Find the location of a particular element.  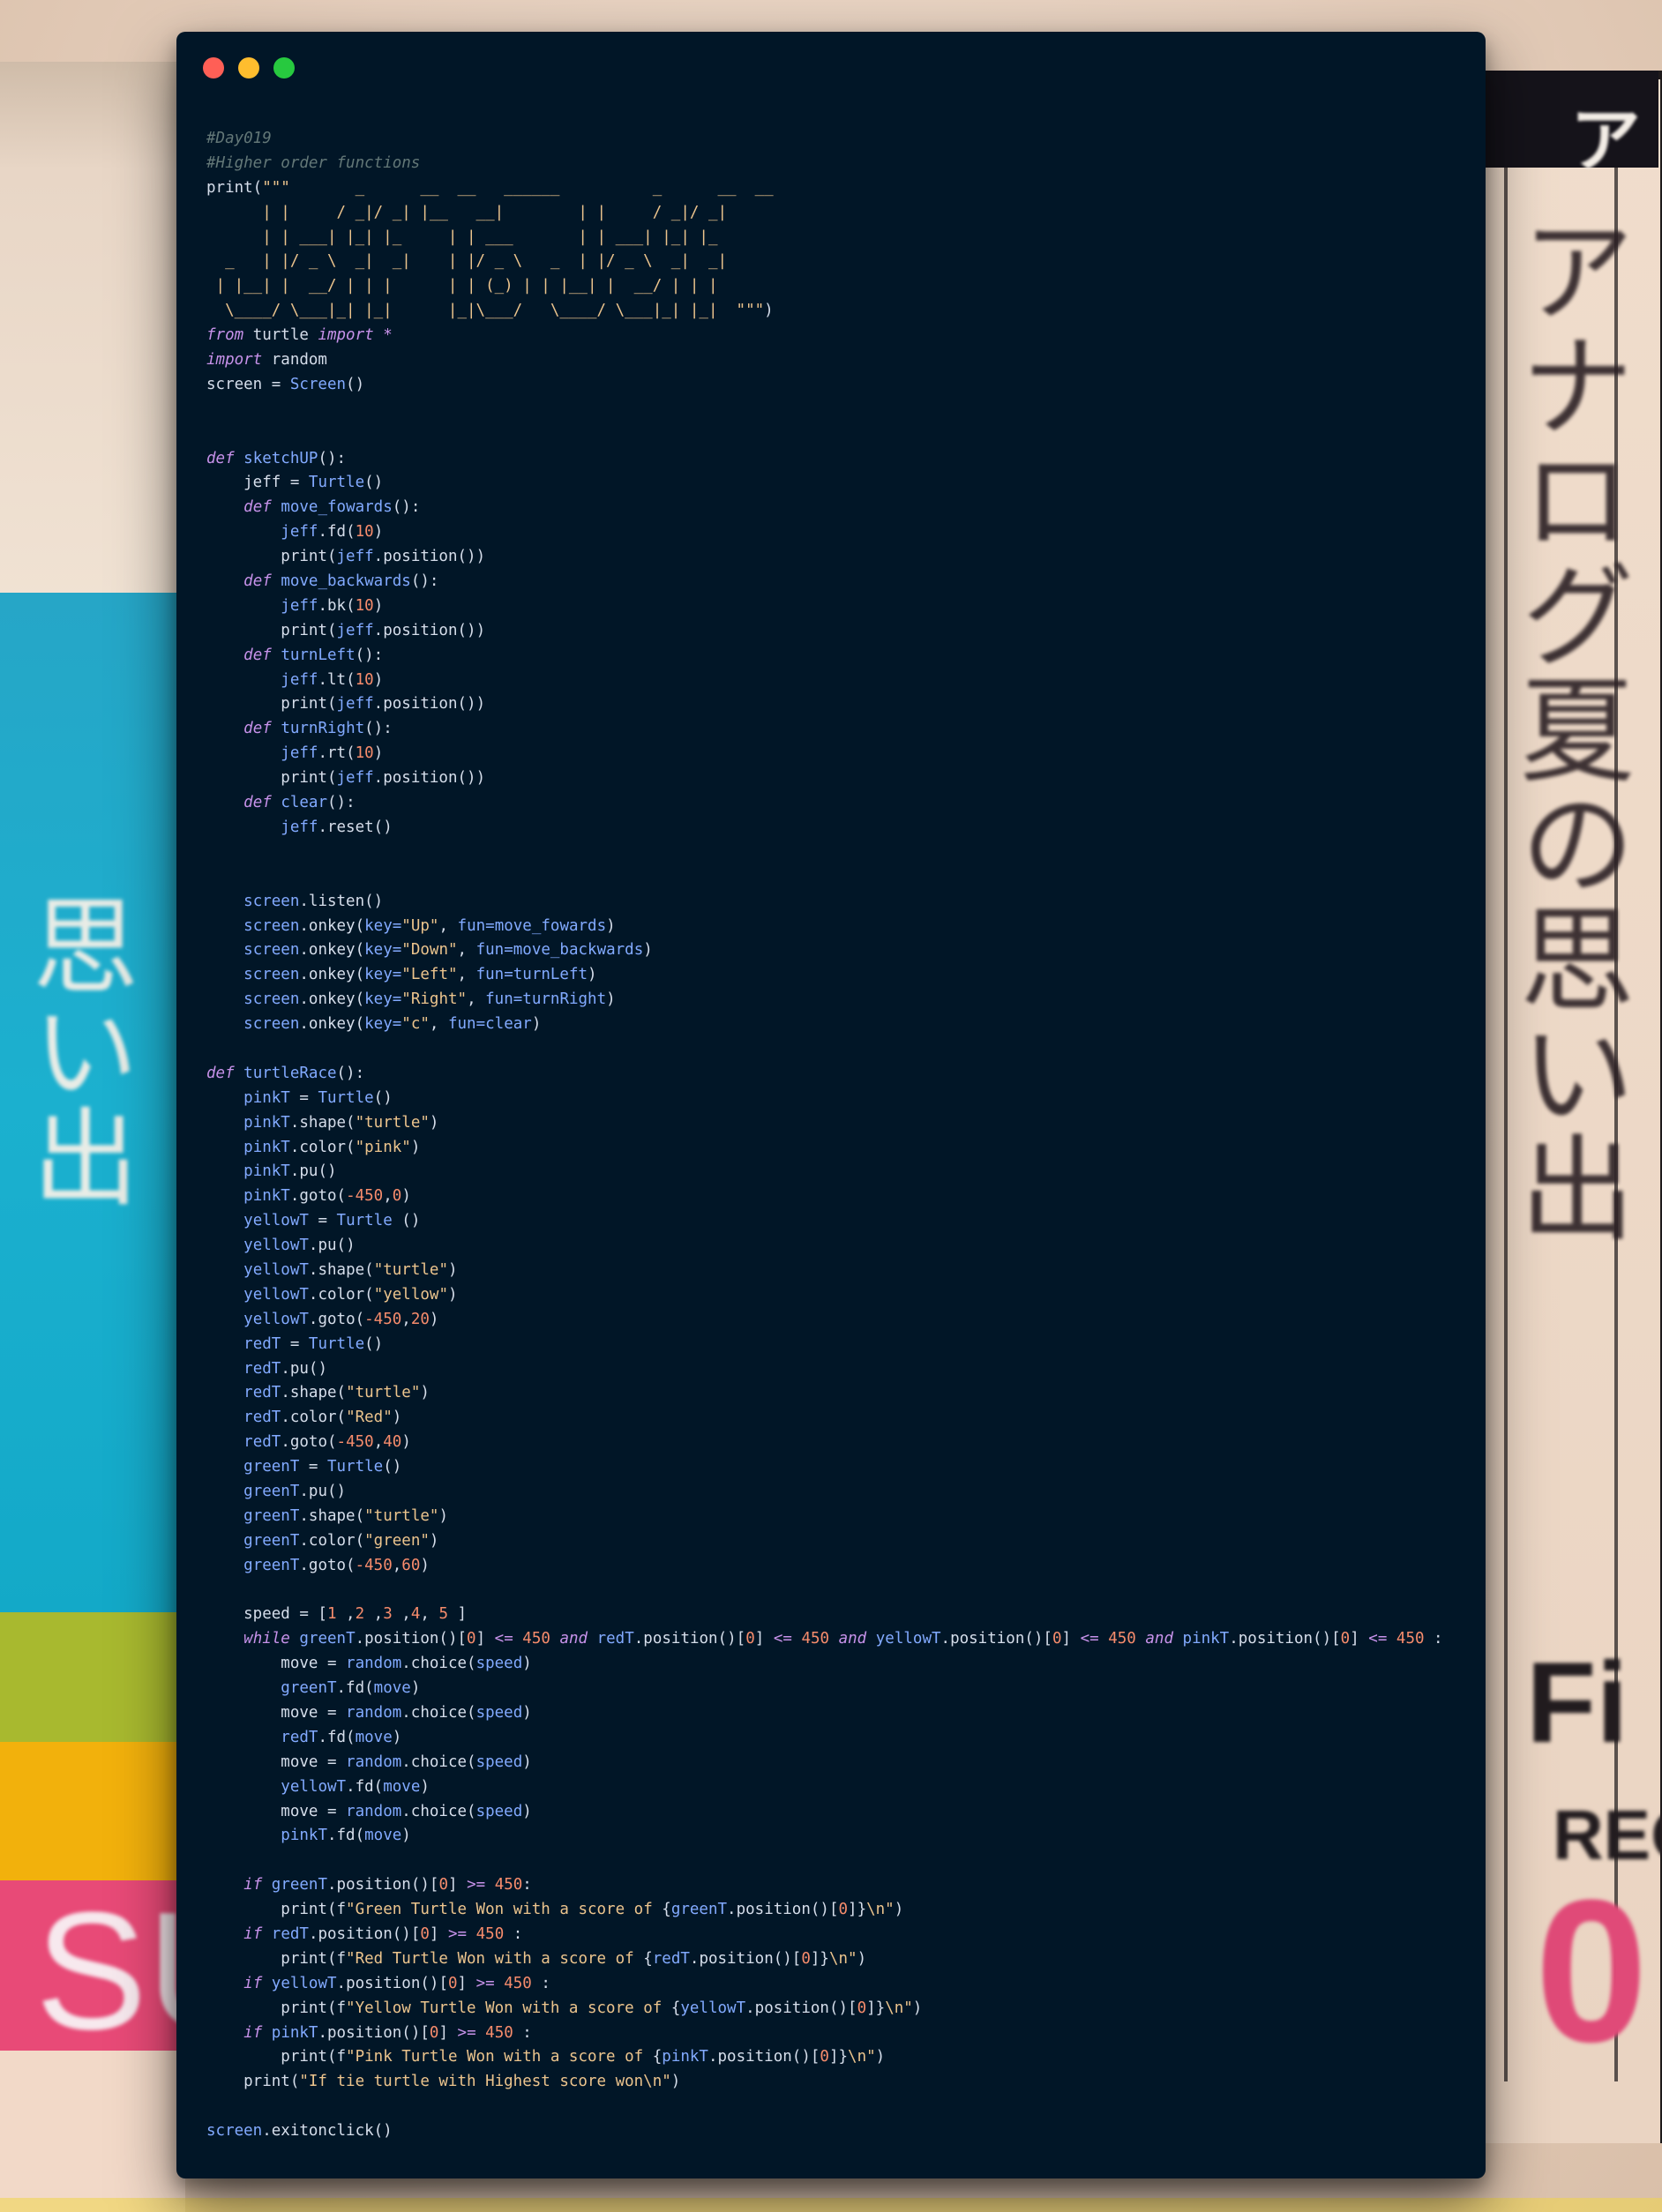

code-token-func: greenT is located at coordinates (327, 1639).